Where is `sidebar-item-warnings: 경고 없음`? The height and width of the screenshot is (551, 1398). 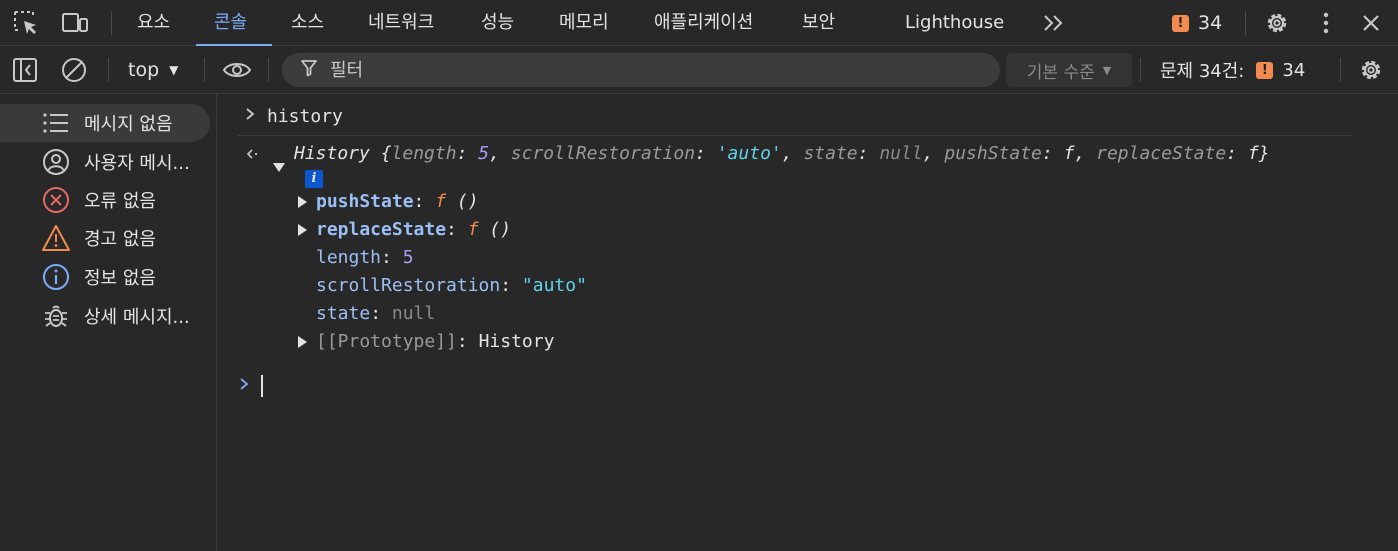 sidebar-item-warnings: 경고 없음 is located at coordinates (105, 238).